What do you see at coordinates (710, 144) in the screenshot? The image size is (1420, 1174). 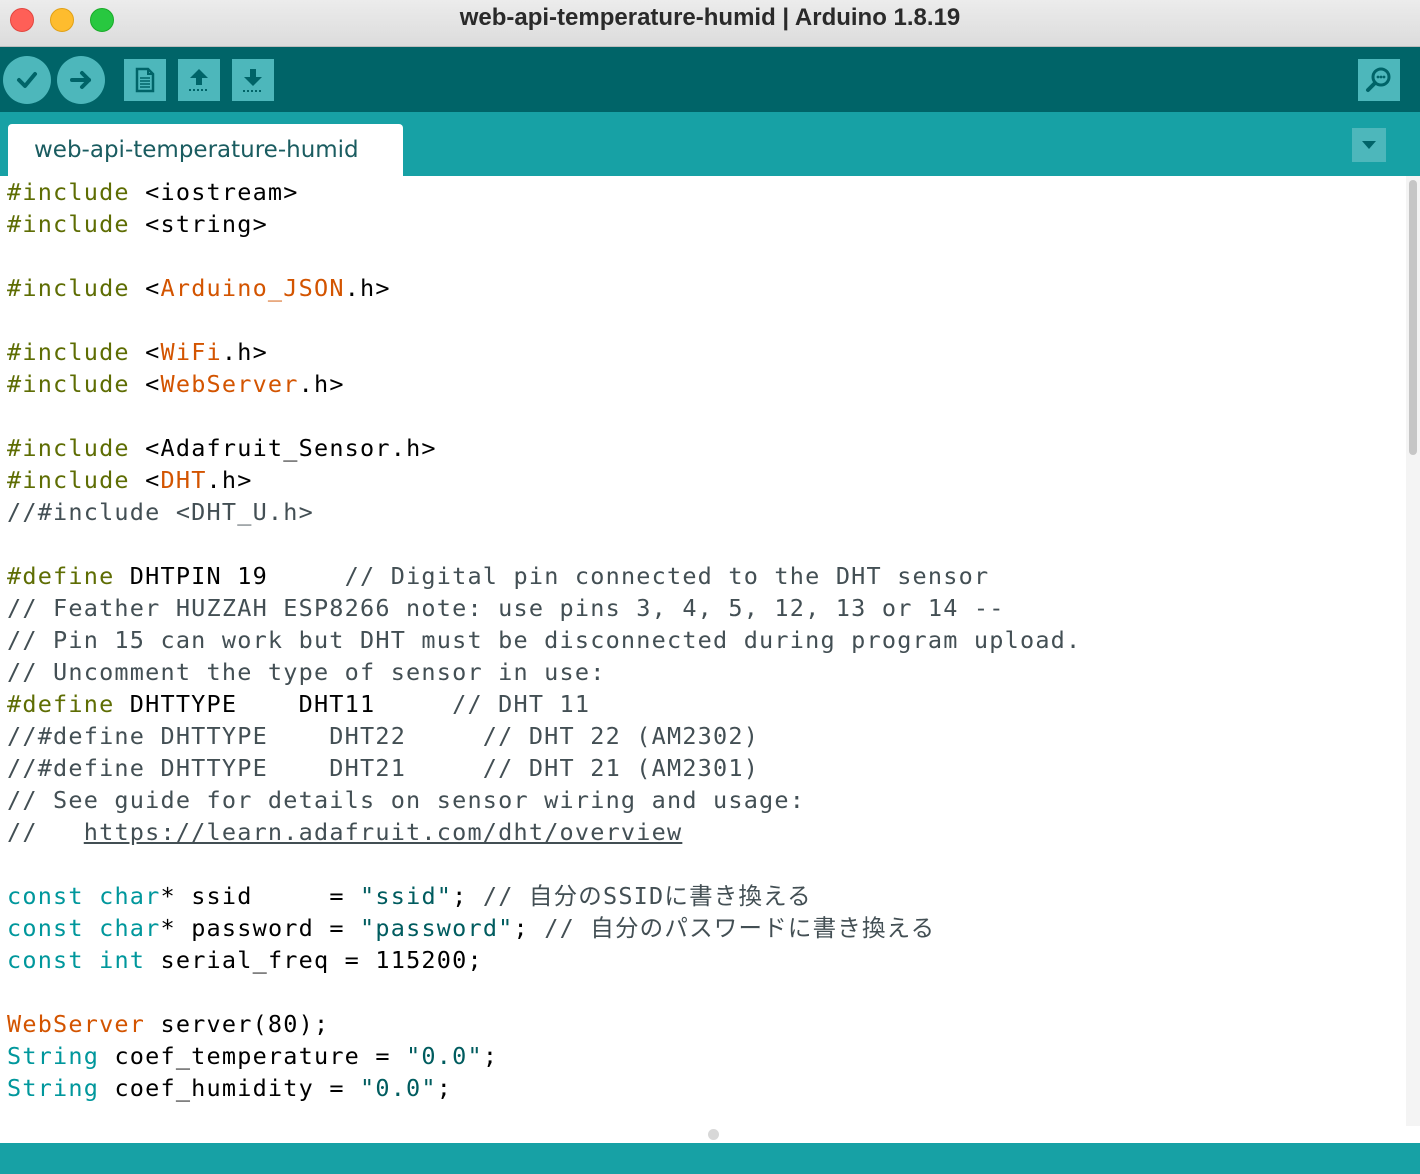 I see `tab-bar: web-api-temperature-humid` at bounding box center [710, 144].